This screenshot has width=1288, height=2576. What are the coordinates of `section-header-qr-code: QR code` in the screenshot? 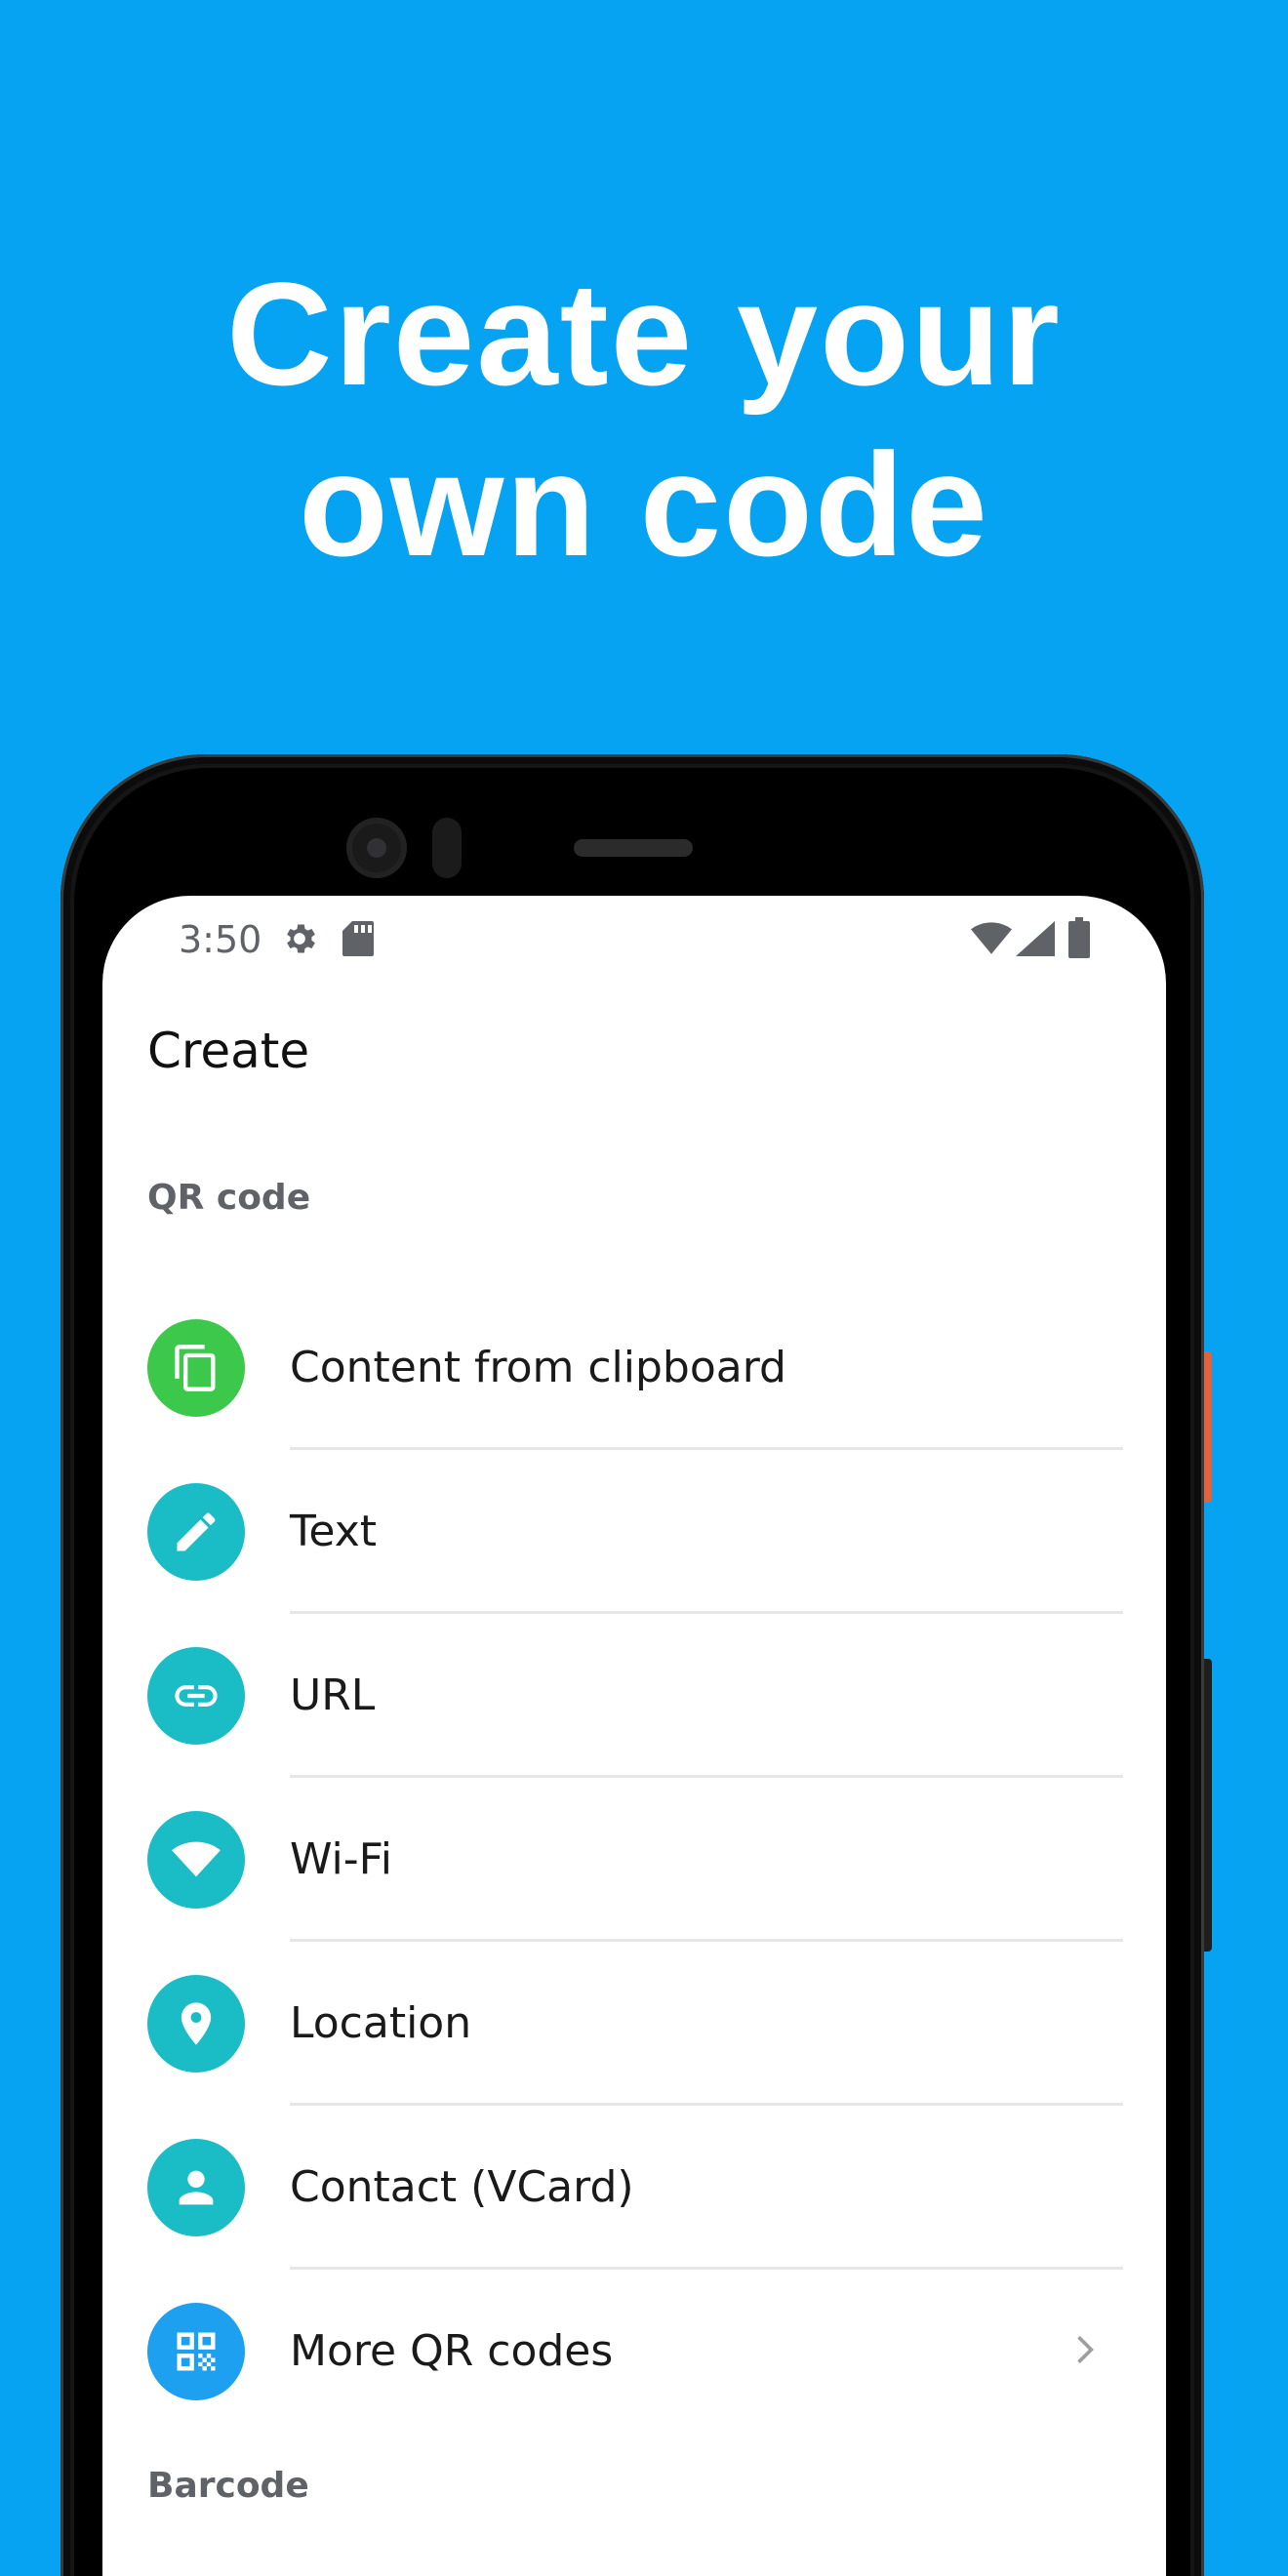 It's located at (229, 1198).